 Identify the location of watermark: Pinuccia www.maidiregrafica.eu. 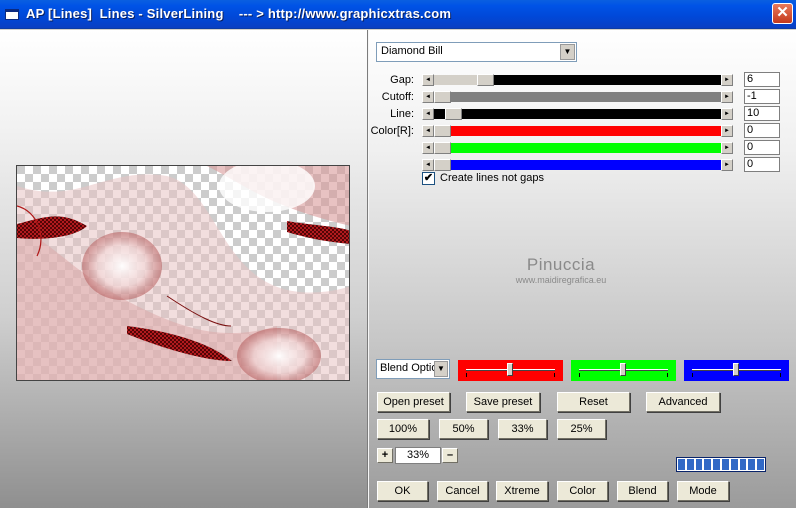
(561, 270).